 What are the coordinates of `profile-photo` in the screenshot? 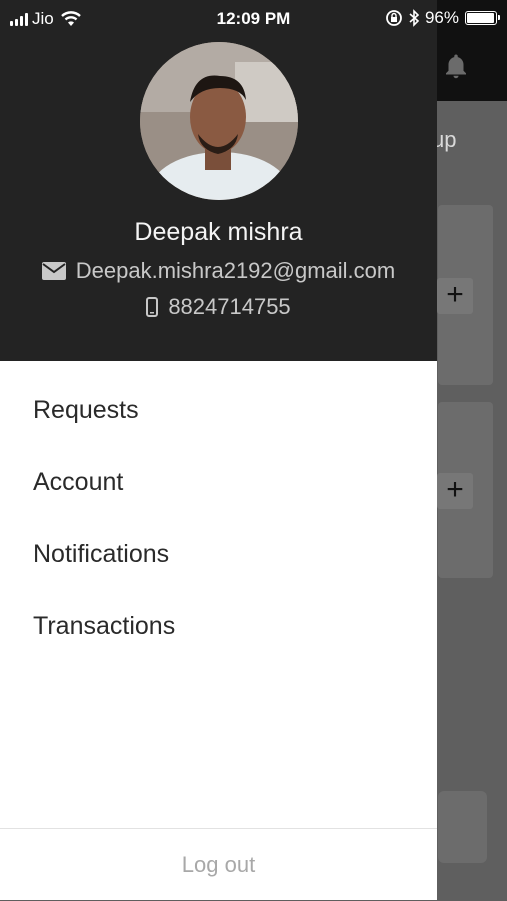 It's located at (219, 121).